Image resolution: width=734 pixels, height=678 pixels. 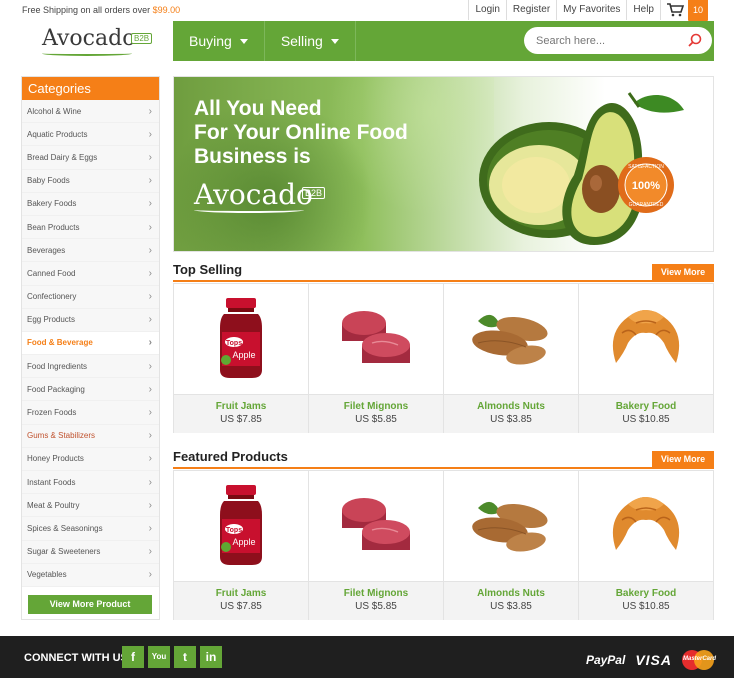 What do you see at coordinates (606, 40) in the screenshot?
I see `search-input` at bounding box center [606, 40].